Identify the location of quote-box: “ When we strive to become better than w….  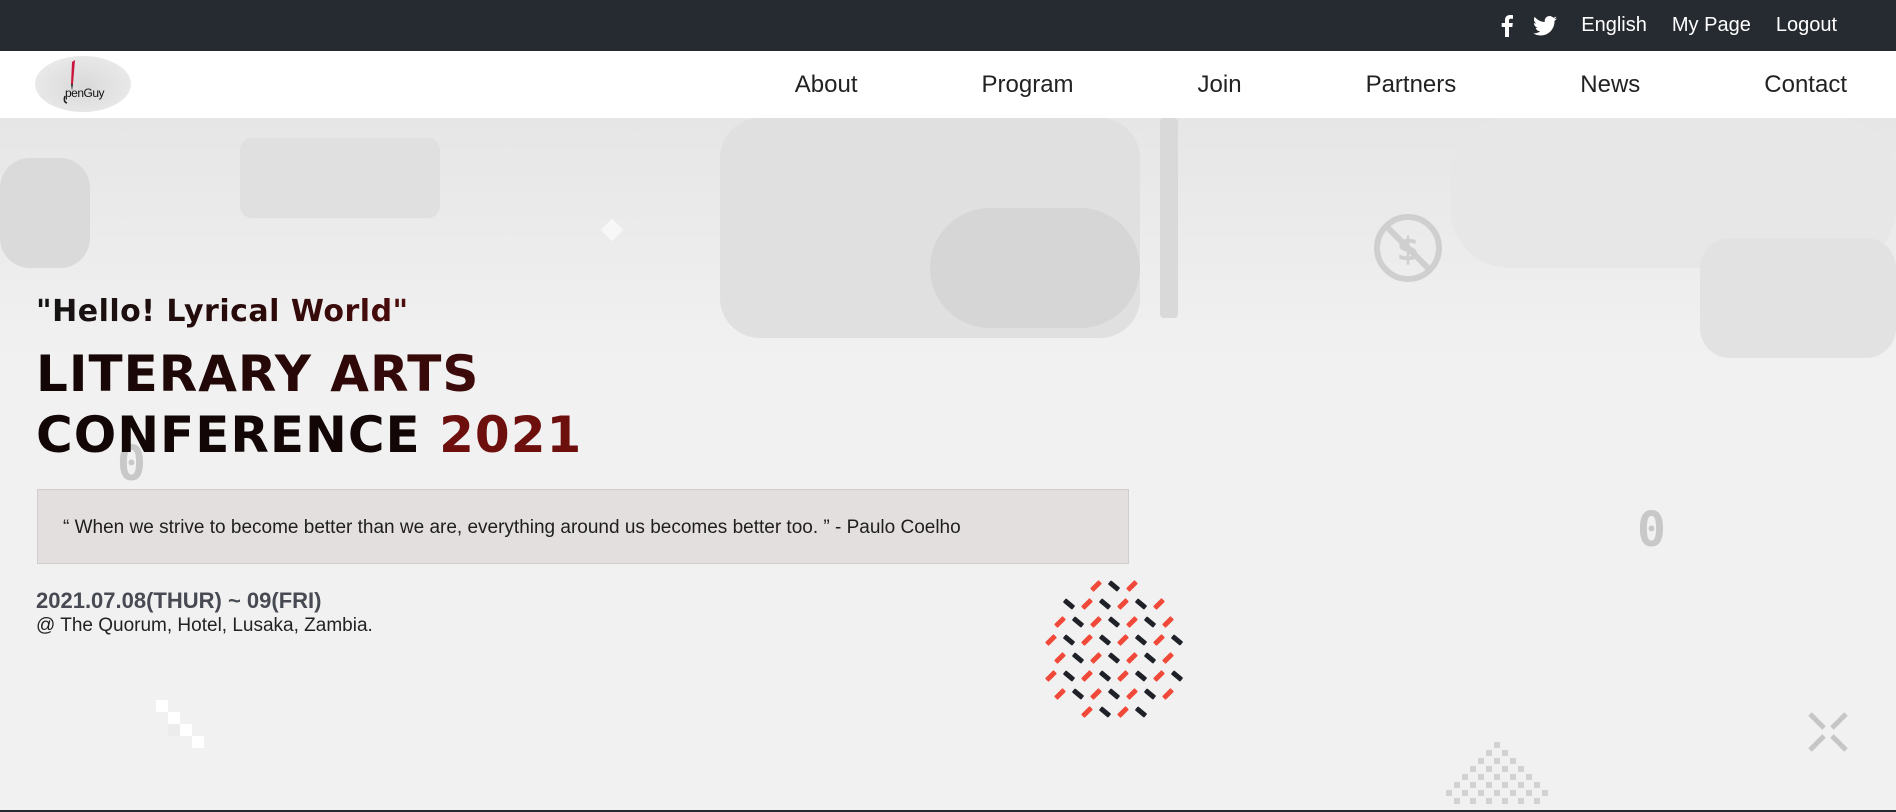
(583, 526).